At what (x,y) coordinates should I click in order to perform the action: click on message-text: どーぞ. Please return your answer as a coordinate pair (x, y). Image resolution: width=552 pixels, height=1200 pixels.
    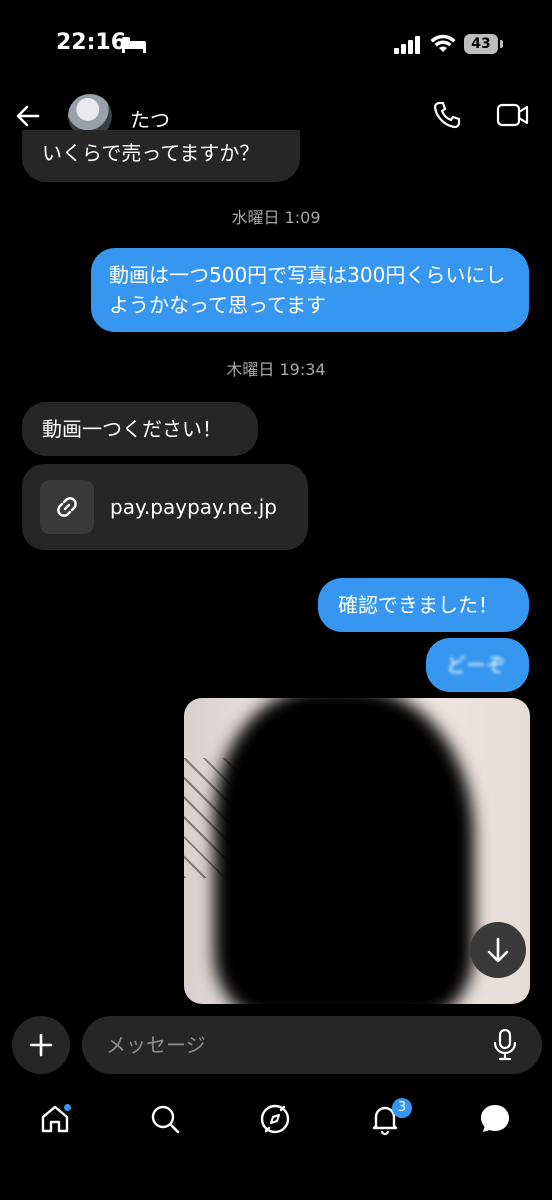
    Looking at the image, I should click on (476, 665).